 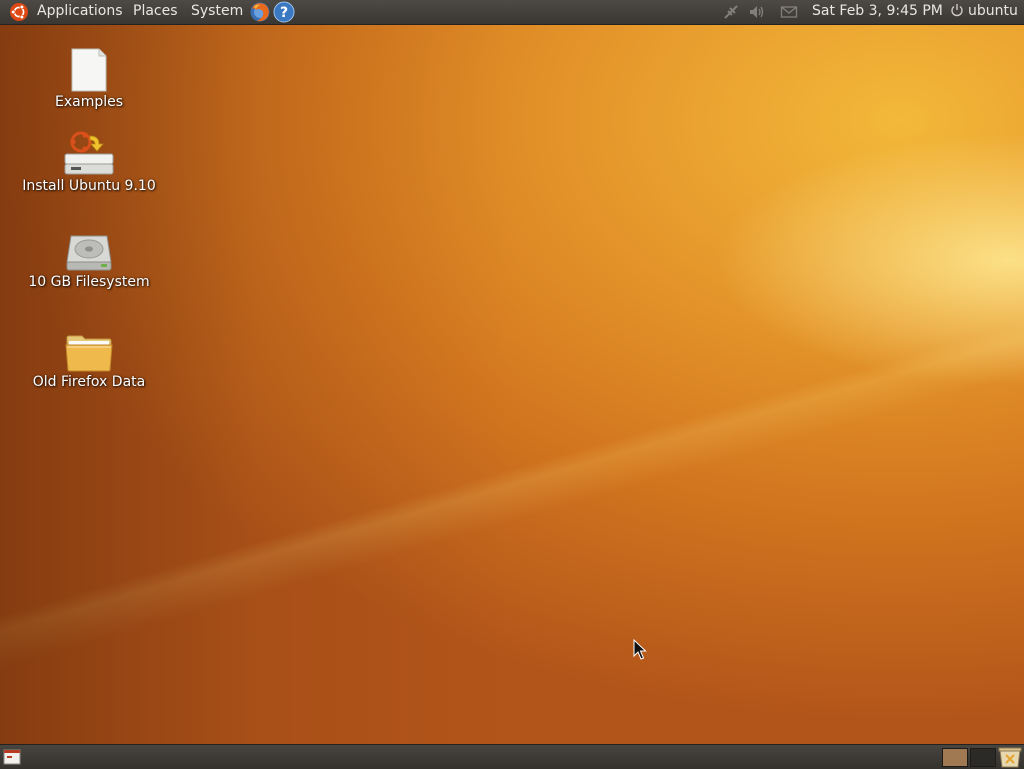 What do you see at coordinates (89, 153) in the screenshot?
I see `installer-icon` at bounding box center [89, 153].